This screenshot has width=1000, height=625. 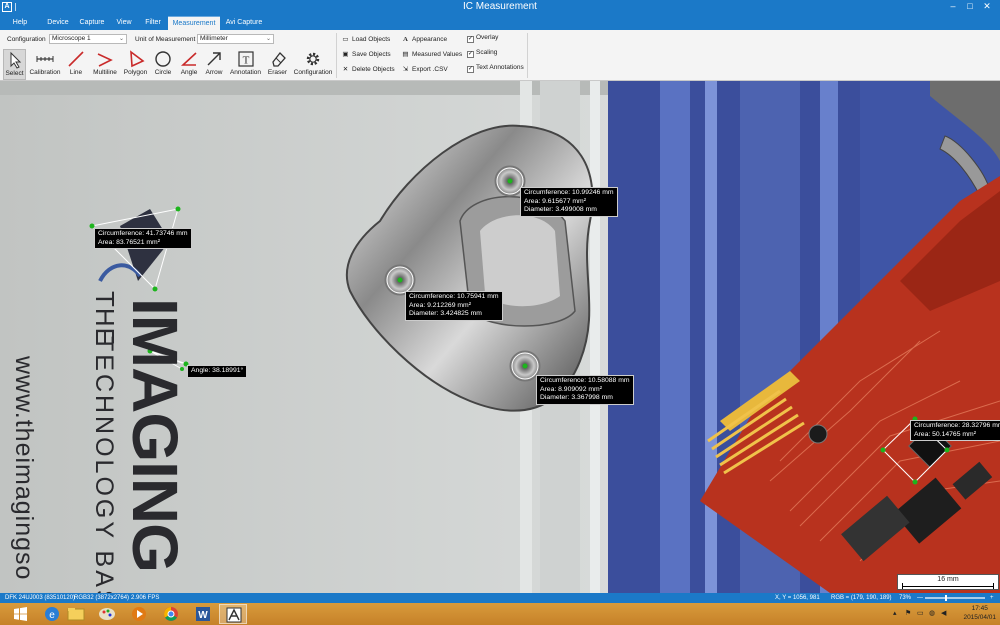 I want to click on export-csv-button: ⇲ Export .CSV, so click(x=424, y=70).